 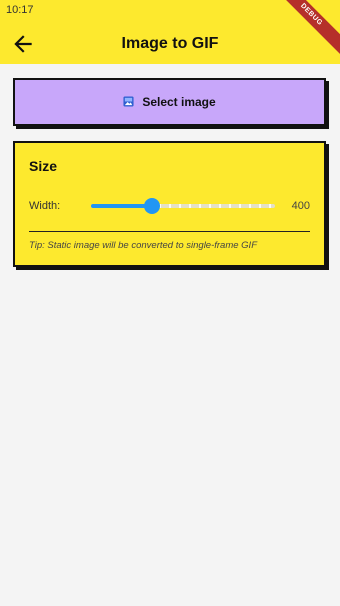 I want to click on divider, so click(x=169, y=231).